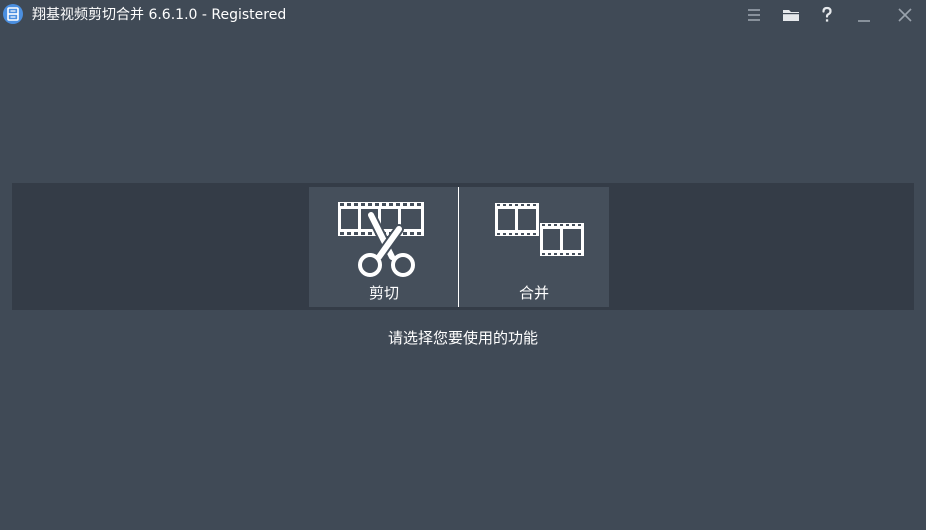 The image size is (926, 530). Describe the element at coordinates (159, 15) in the screenshot. I see `window-title: 翔基视频剪切合并 6.6.1.0 - Registered` at that location.